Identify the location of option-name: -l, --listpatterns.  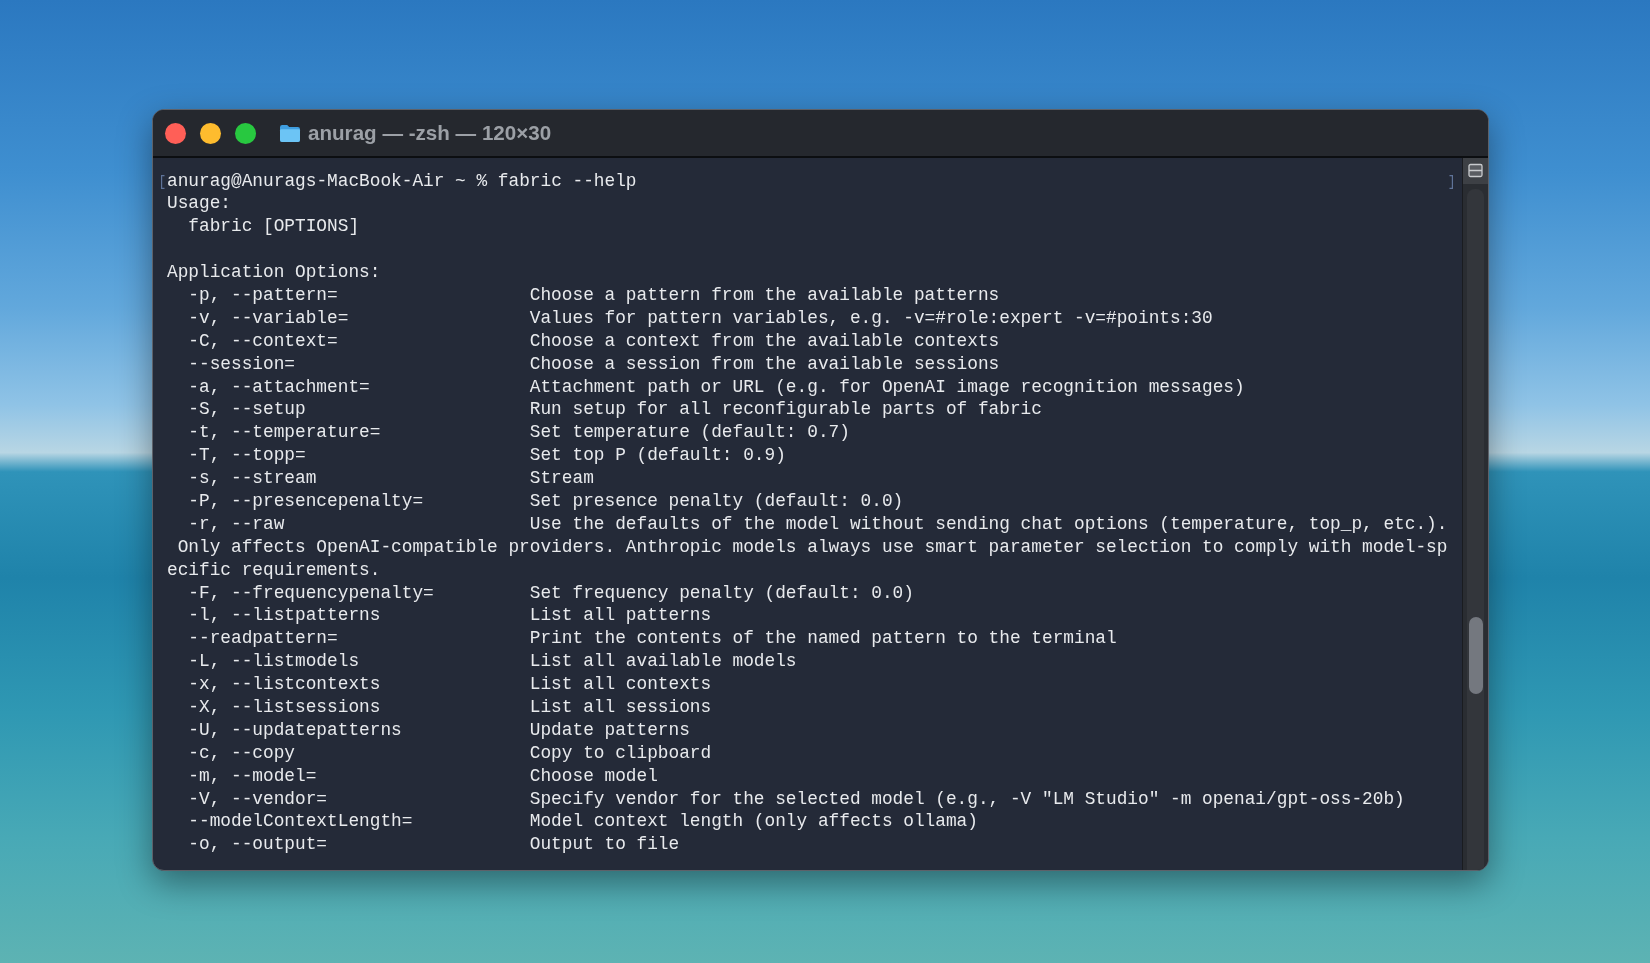
(284, 616).